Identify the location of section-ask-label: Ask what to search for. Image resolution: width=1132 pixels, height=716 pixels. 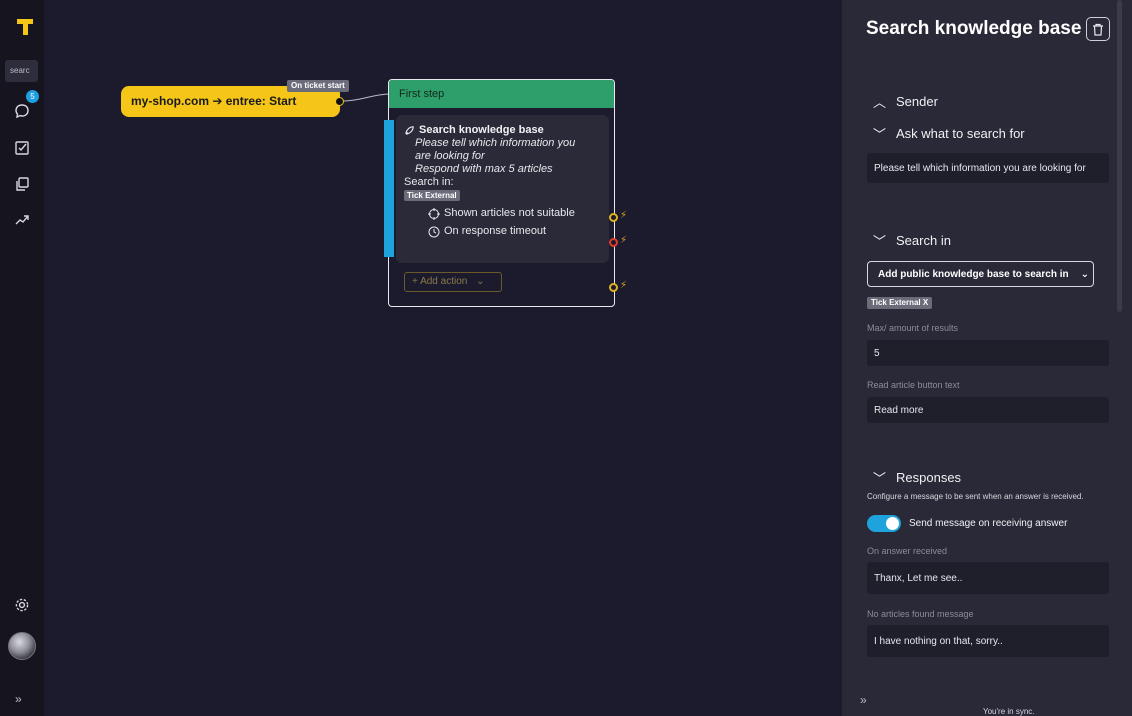
(960, 133).